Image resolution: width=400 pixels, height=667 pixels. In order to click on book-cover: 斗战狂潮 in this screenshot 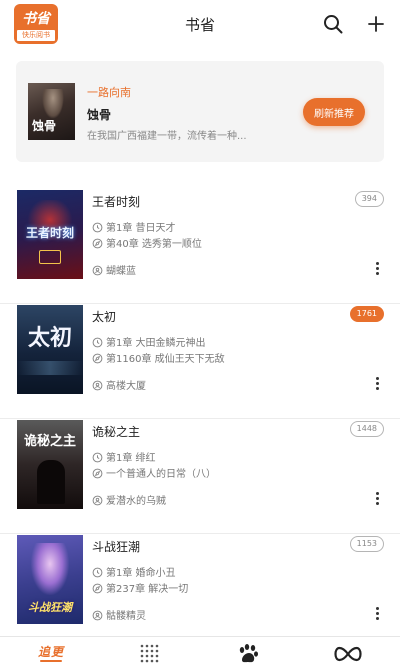, I will do `click(50, 579)`.